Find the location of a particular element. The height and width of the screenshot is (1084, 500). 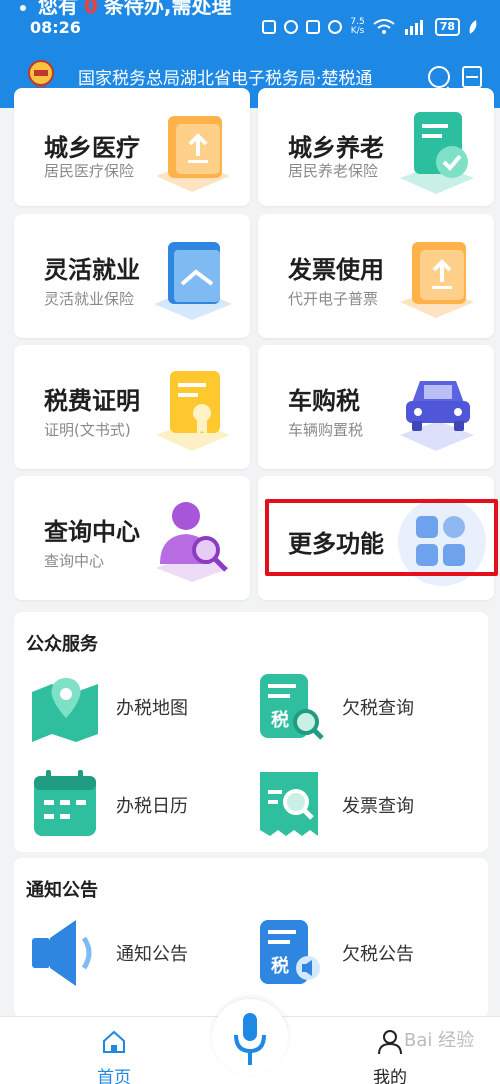

voice-button is located at coordinates (250, 1037).